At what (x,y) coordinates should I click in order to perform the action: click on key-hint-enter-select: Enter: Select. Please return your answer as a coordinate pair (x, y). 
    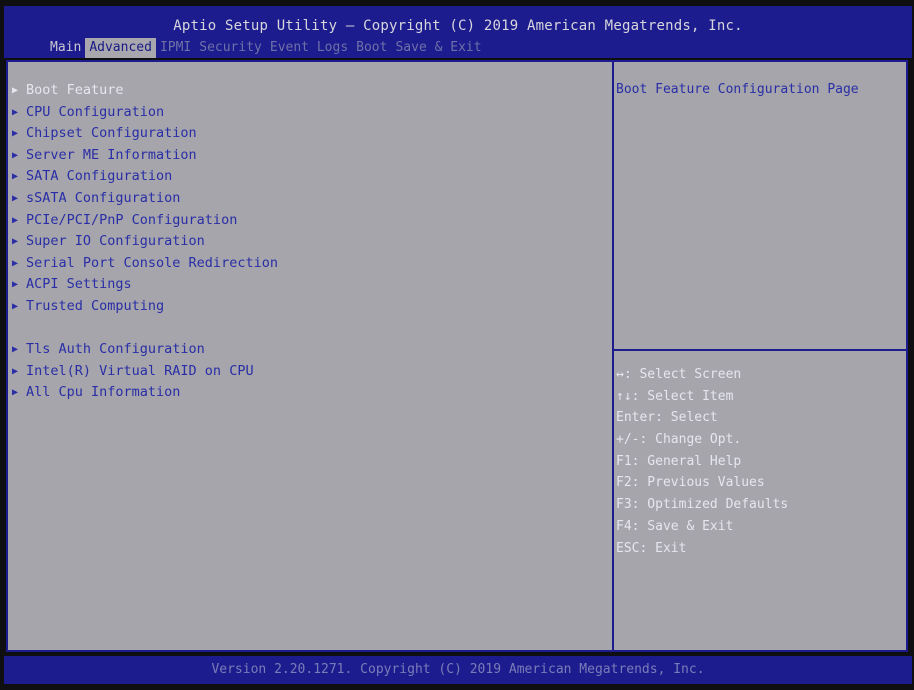
    Looking at the image, I should click on (667, 418).